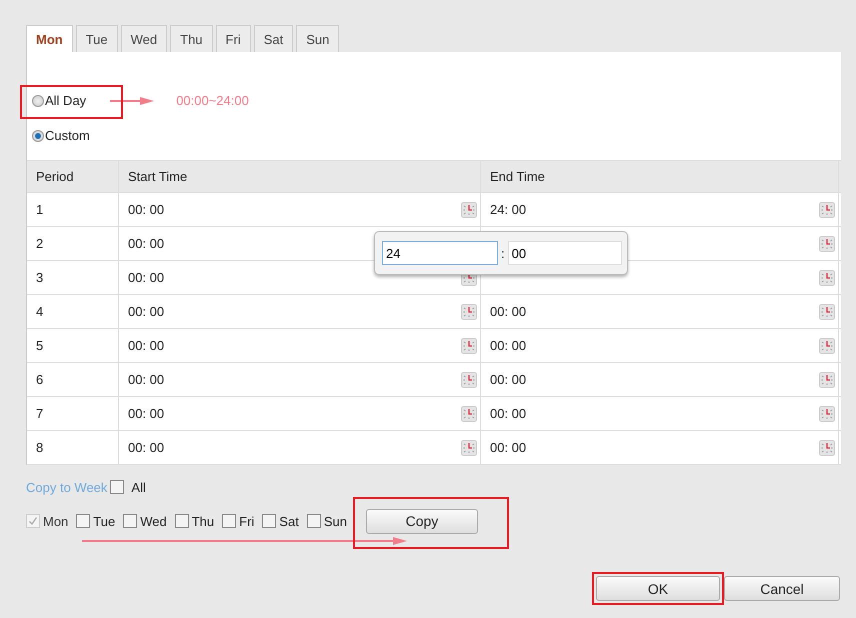  I want to click on day-tab: Fri, so click(233, 38).